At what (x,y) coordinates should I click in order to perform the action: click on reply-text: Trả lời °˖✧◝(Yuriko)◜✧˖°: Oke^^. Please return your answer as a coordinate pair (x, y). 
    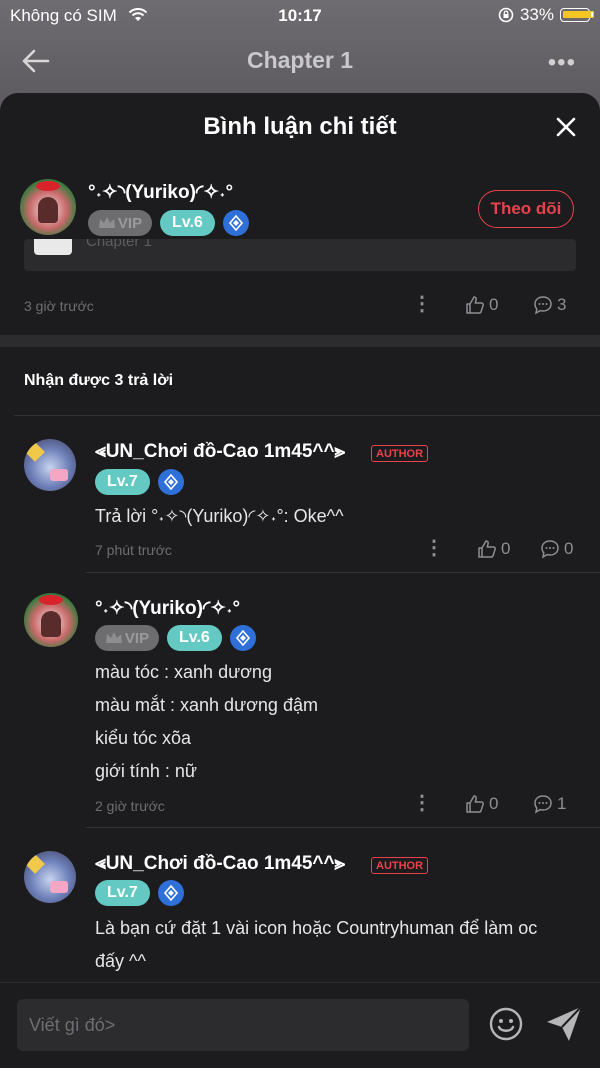
    Looking at the image, I should click on (219, 516).